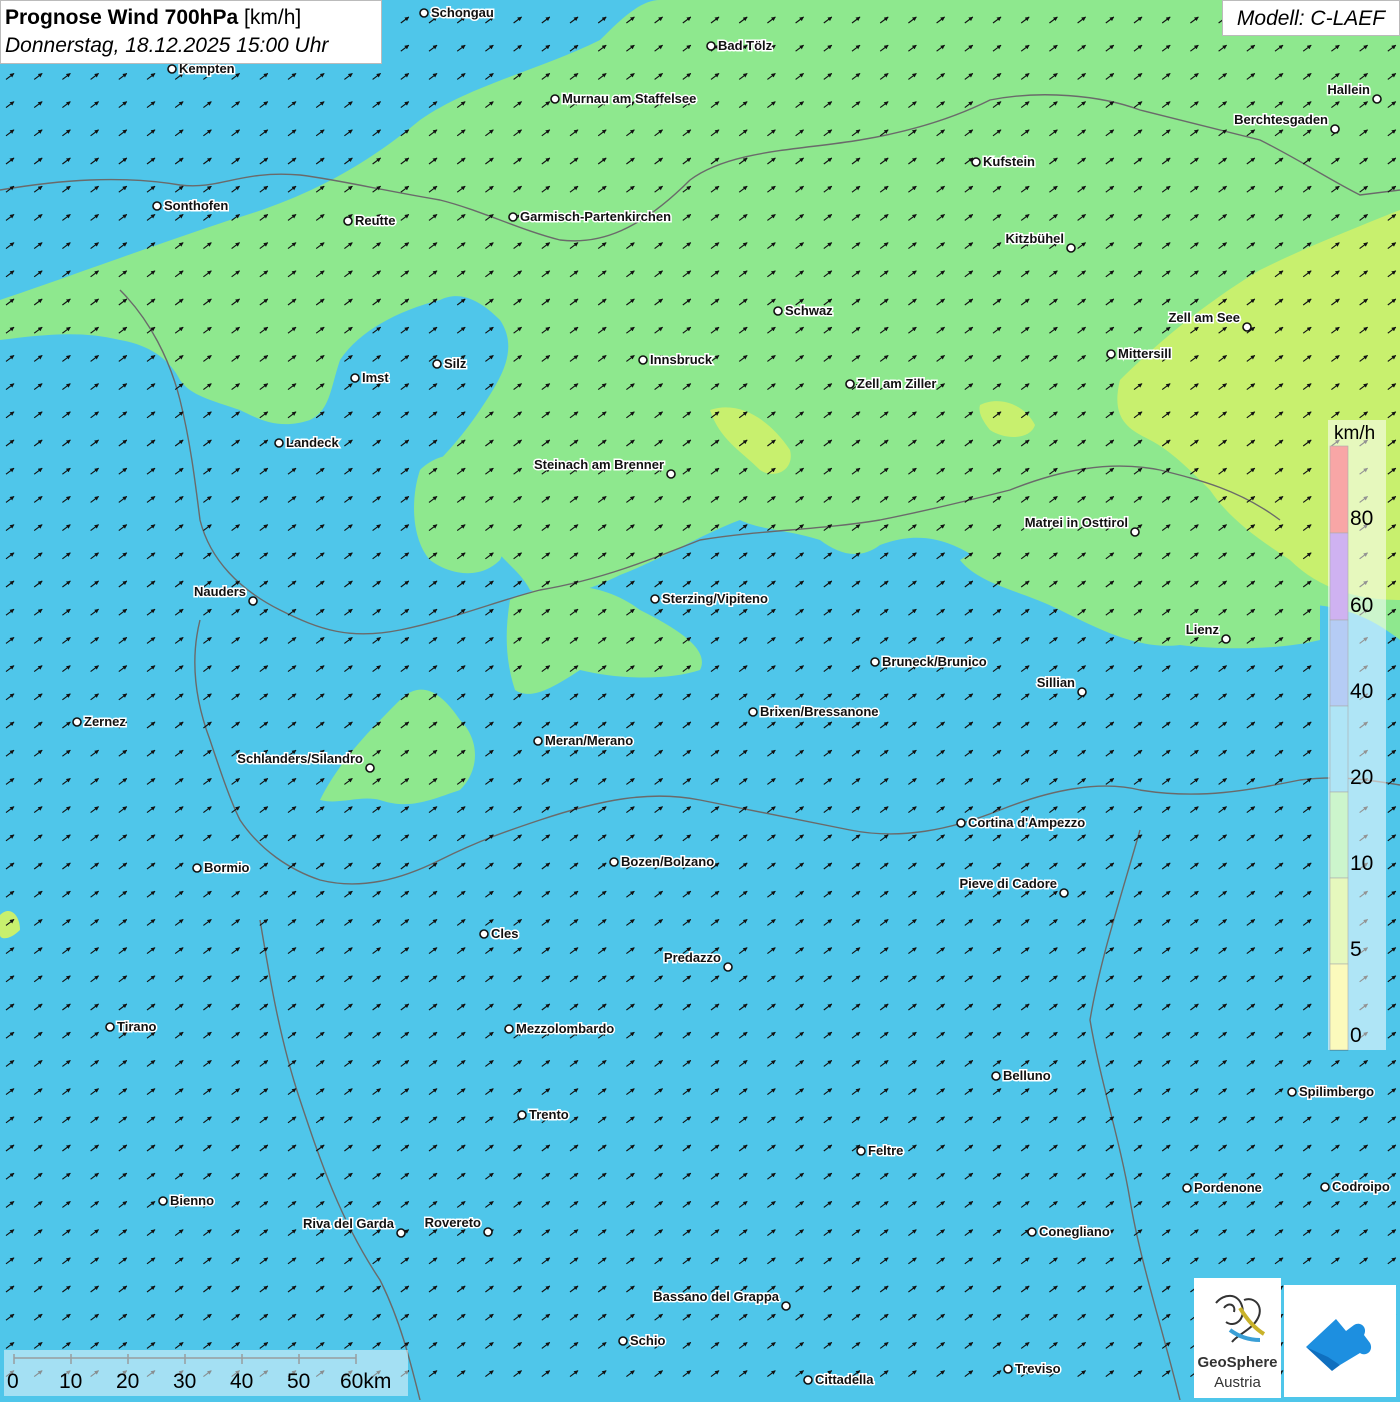 The height and width of the screenshot is (1402, 1400). Describe the element at coordinates (681, 359) in the screenshot. I see `city-label: Innsbruck` at that location.